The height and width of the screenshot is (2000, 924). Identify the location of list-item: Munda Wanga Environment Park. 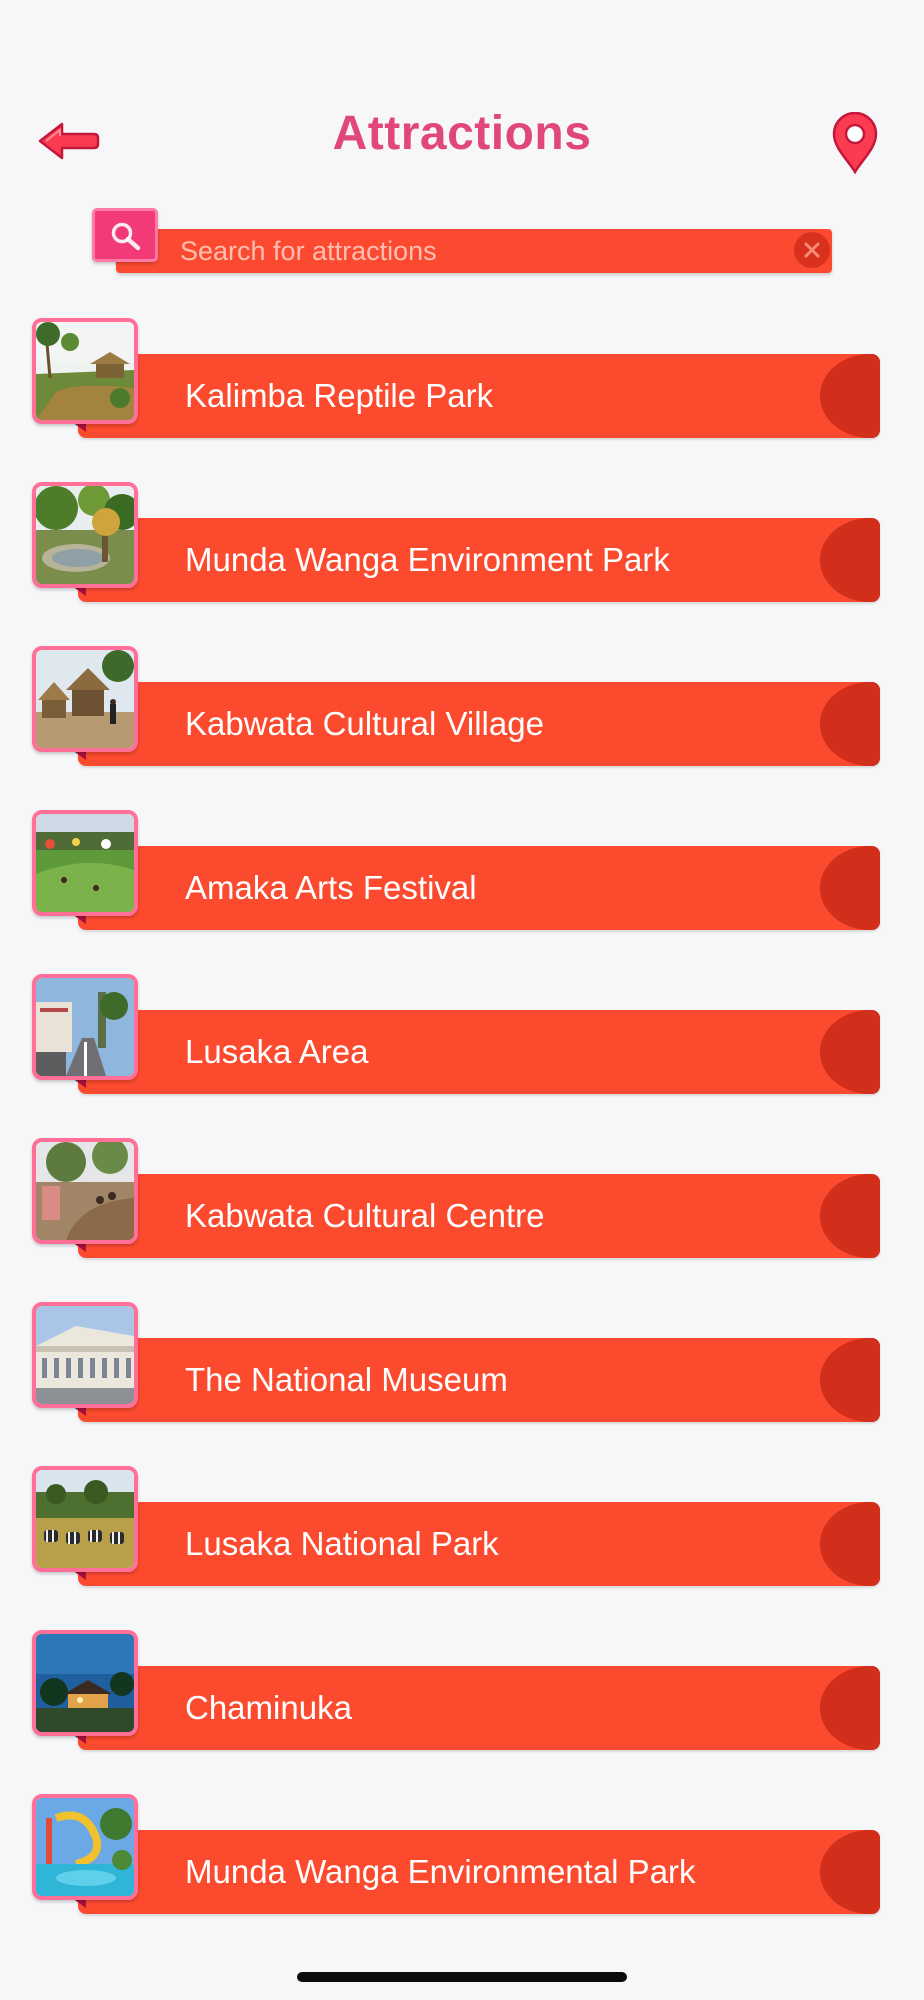
(456, 542).